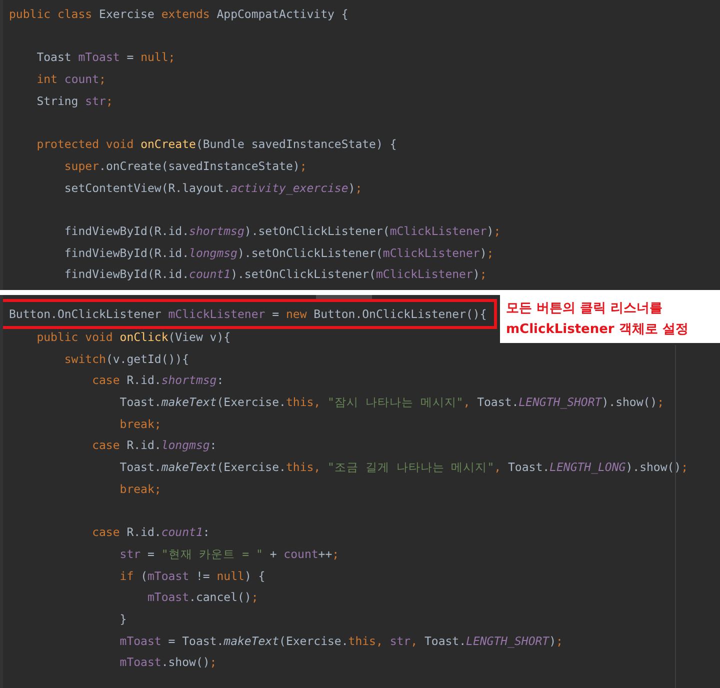 The image size is (720, 688). What do you see at coordinates (192, 576) in the screenshot?
I see `code-line: if (mToast != null) {` at bounding box center [192, 576].